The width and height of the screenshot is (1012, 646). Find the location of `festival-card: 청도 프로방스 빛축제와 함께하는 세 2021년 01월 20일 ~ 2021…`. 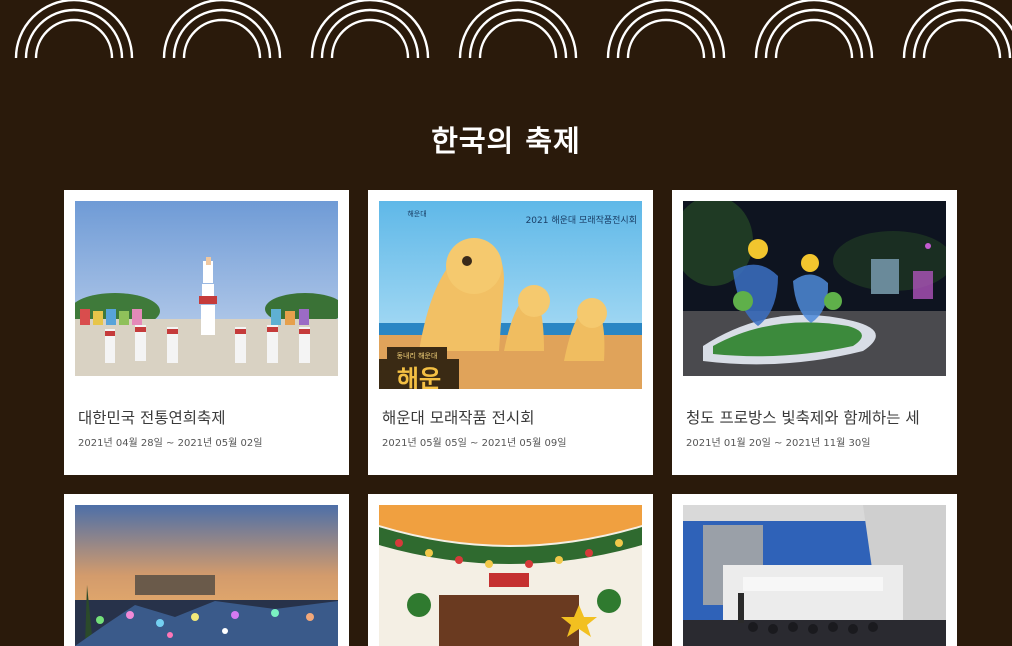

festival-card: 청도 프로방스 빛축제와 함께하는 세 2021년 01월 20일 ~ 2021… is located at coordinates (814, 332).